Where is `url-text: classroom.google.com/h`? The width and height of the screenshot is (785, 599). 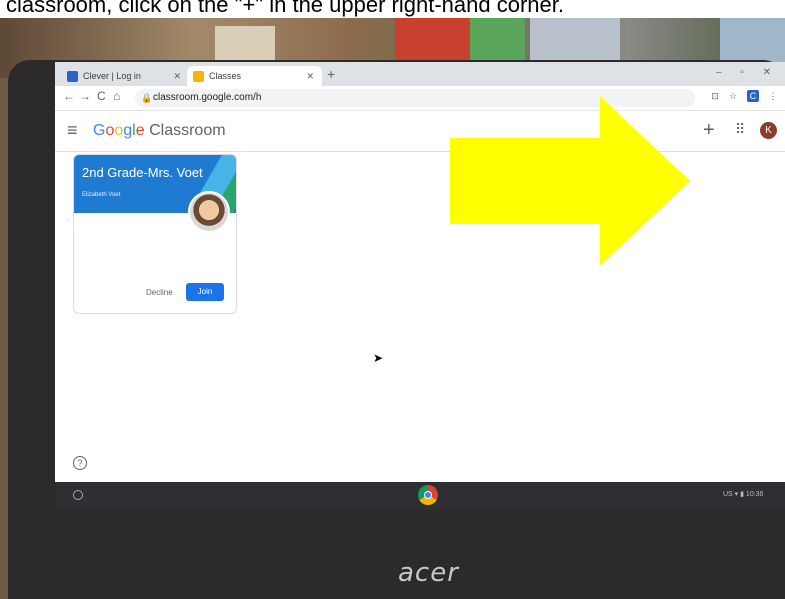
url-text: classroom.google.com/h is located at coordinates (207, 97).